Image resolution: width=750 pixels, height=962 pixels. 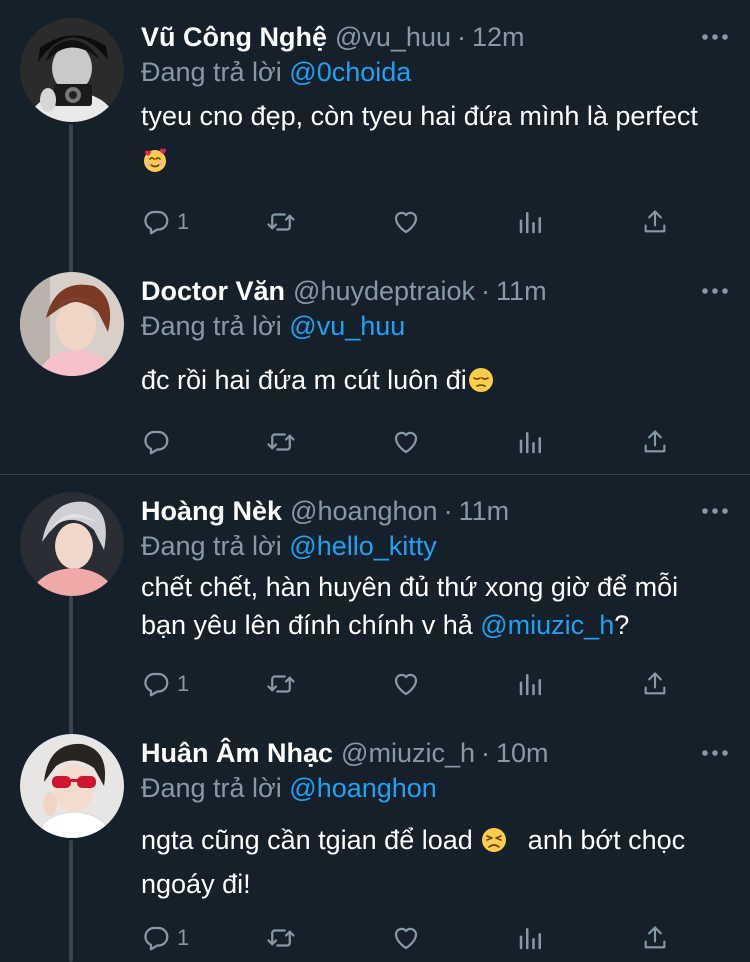 I want to click on tweet-text-body: ngta cũng cần tgian để load, so click(x=307, y=840).